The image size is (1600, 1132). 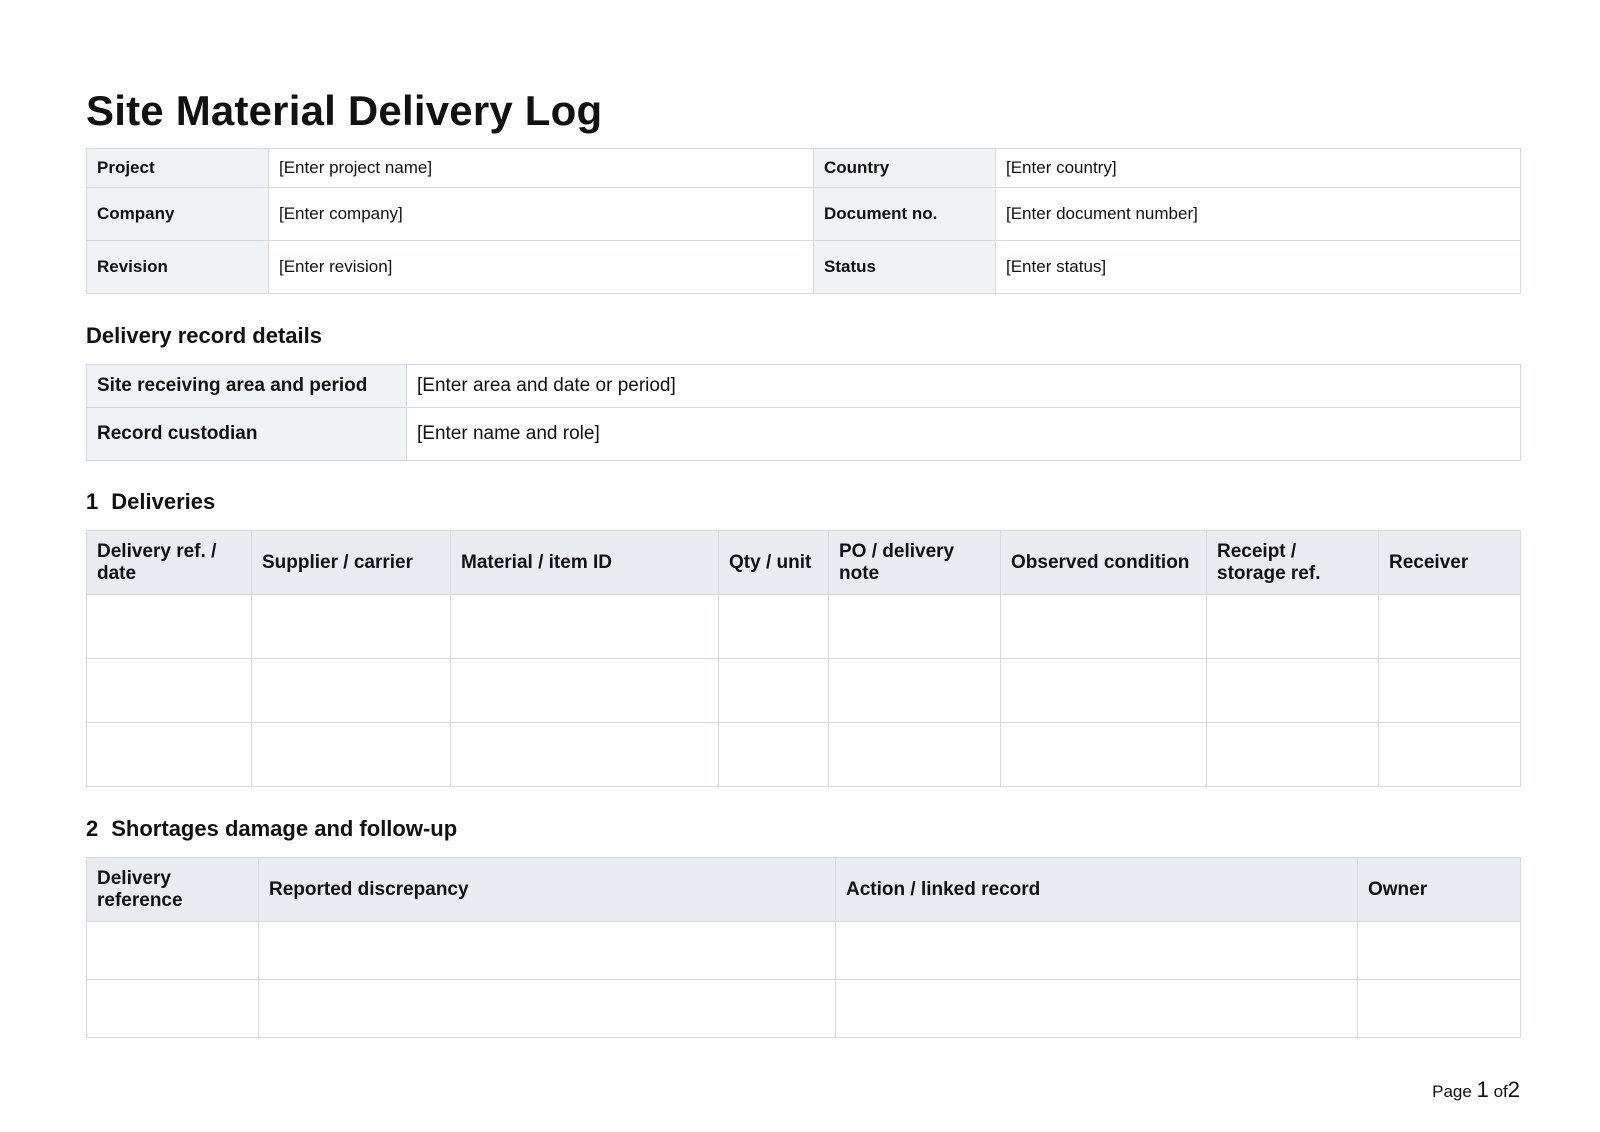 I want to click on section-number: 2, so click(x=92, y=828).